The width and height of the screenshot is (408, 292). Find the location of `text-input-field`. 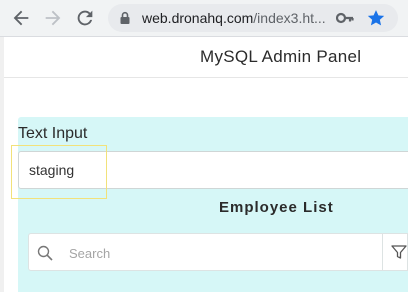

text-input-field is located at coordinates (213, 170).